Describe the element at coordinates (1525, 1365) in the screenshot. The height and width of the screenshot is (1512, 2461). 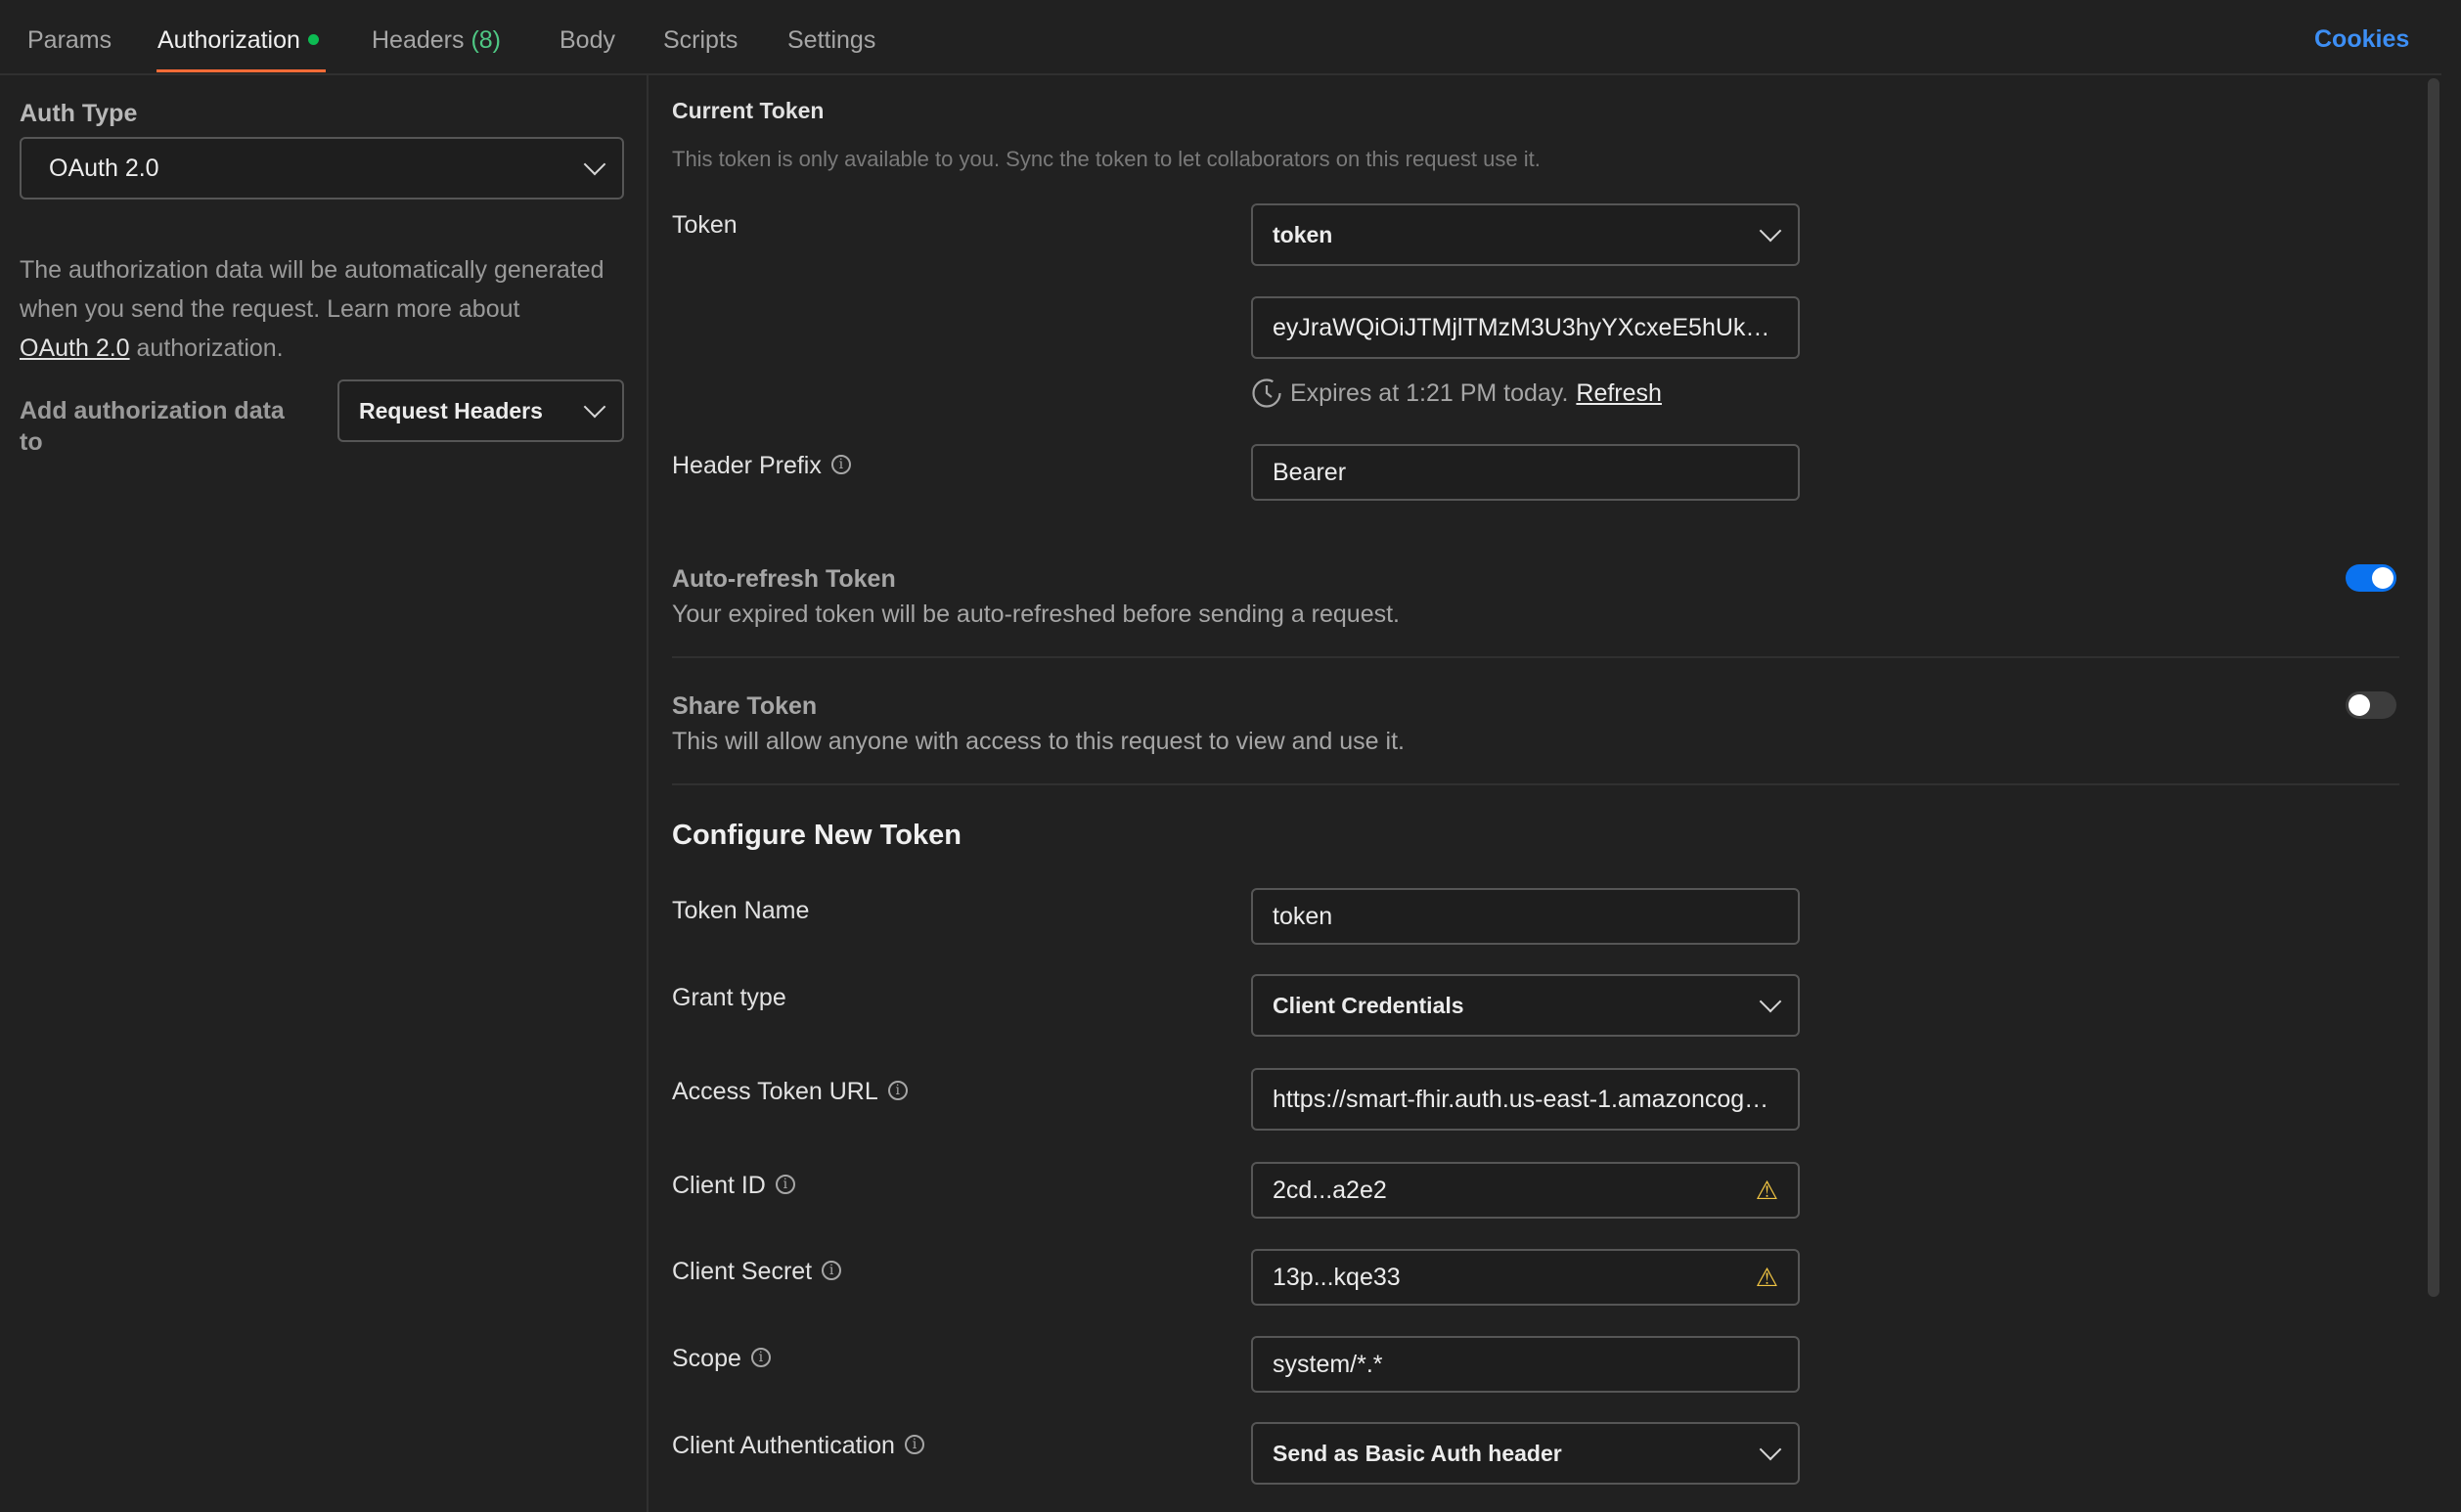
I see `scope-input: system/*.*` at that location.